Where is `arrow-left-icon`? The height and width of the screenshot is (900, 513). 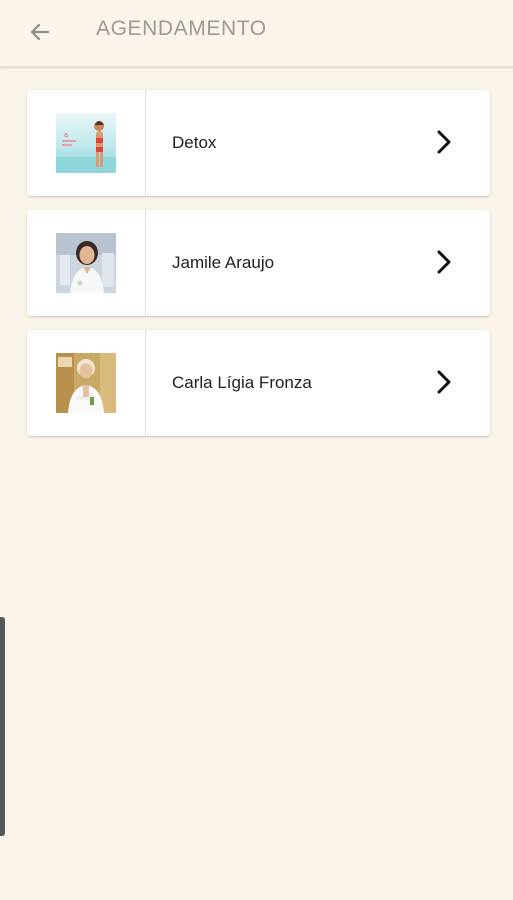 arrow-left-icon is located at coordinates (40, 32).